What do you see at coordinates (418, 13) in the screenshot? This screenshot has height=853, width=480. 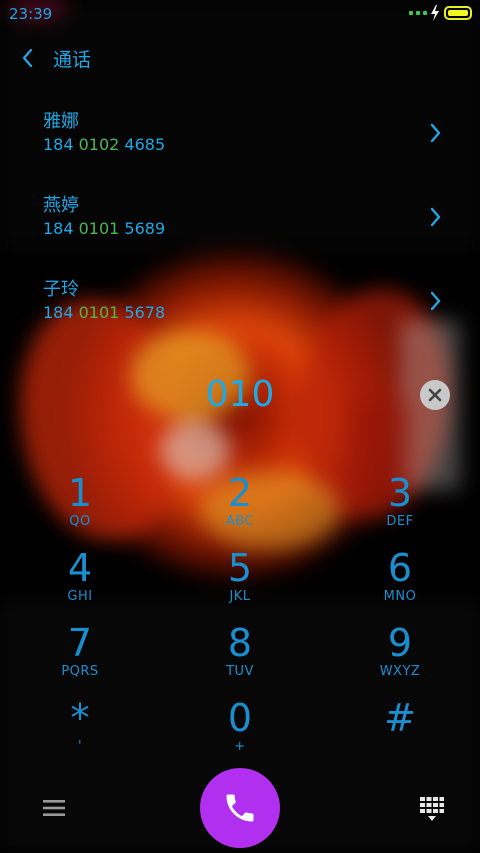 I see `signal-icon` at bounding box center [418, 13].